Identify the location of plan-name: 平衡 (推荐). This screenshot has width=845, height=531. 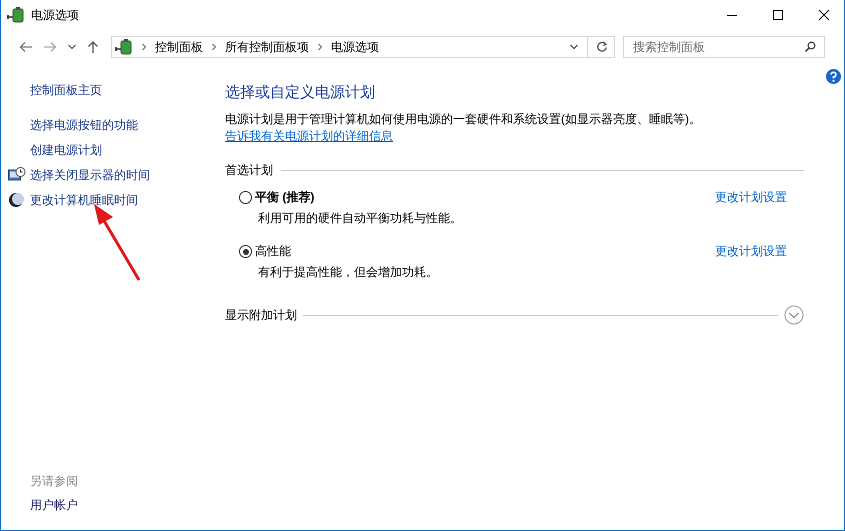
(284, 197).